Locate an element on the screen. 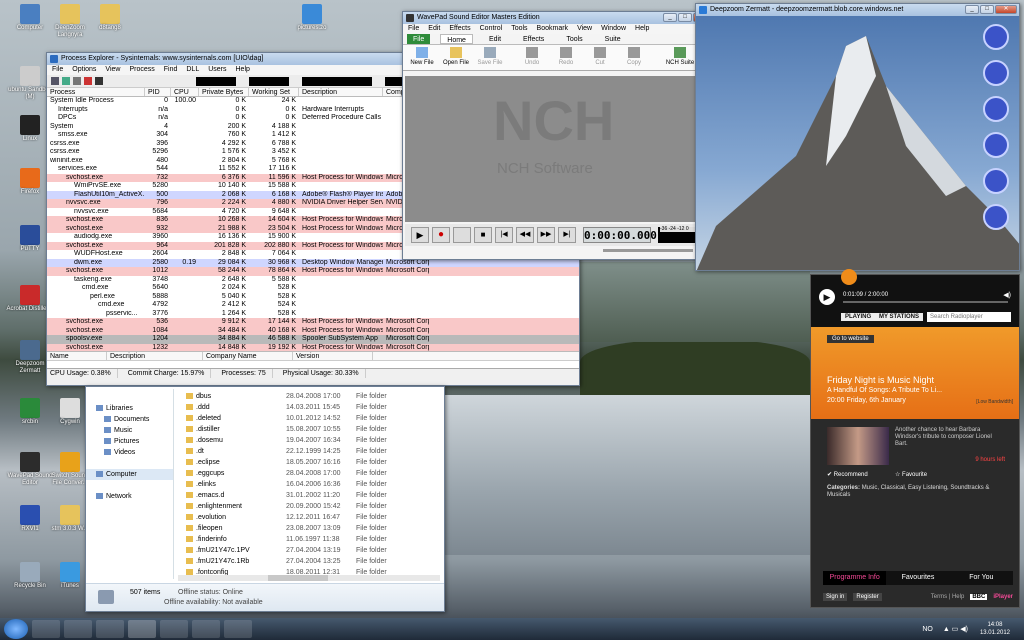 The image size is (1024, 640). table-row: taskeng.exe 3748 2 648 K 5 588 K is located at coordinates (313, 279).